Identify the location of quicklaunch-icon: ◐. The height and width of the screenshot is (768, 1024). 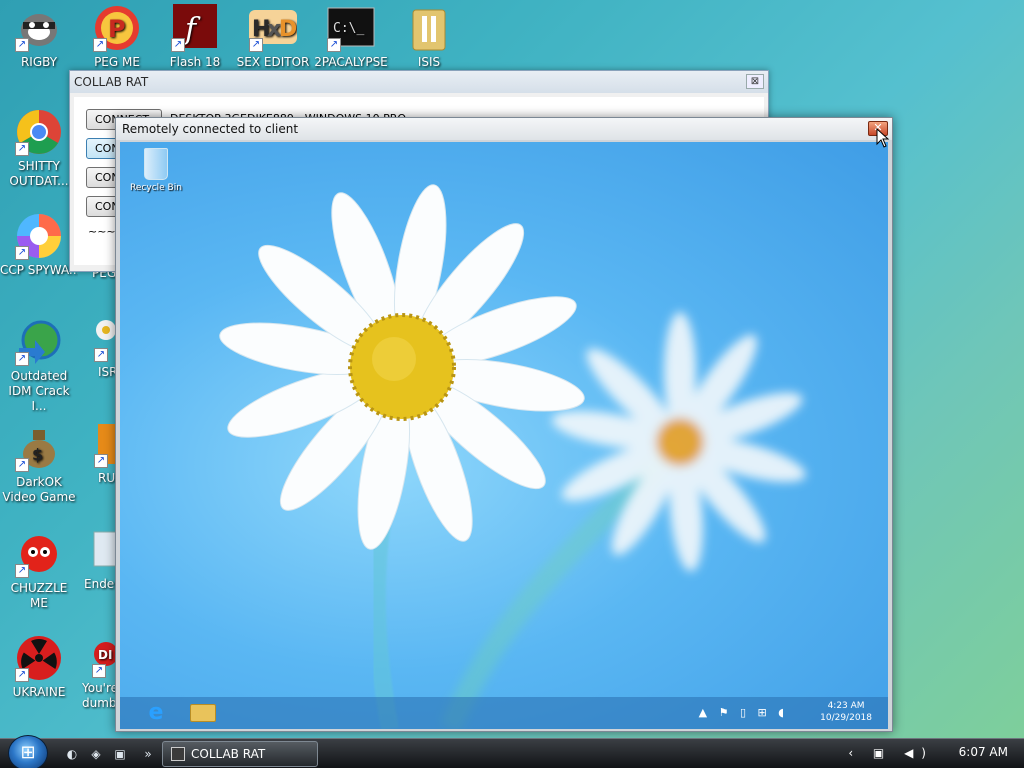
(72, 754).